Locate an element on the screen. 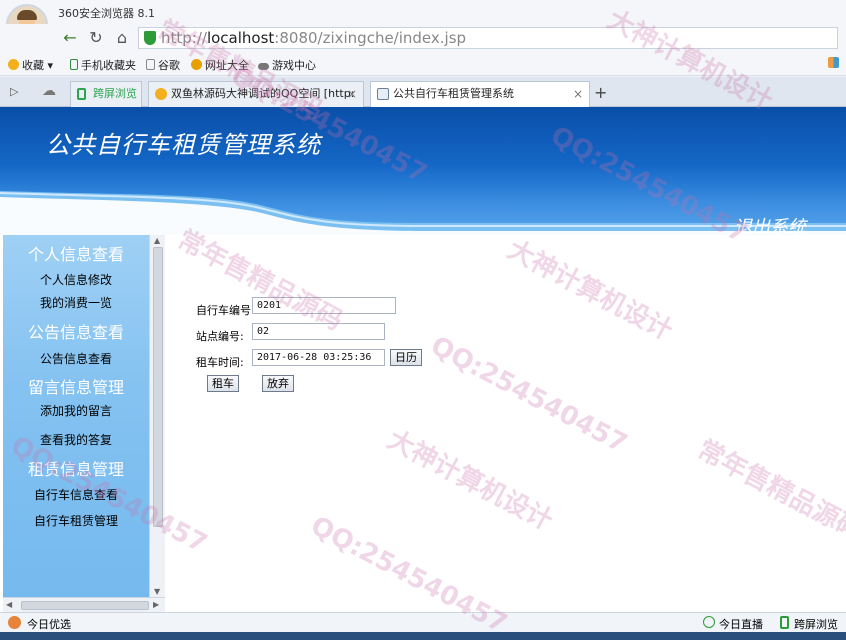  menu-item-bike-info: 自行车信息查看 is located at coordinates (76, 494).